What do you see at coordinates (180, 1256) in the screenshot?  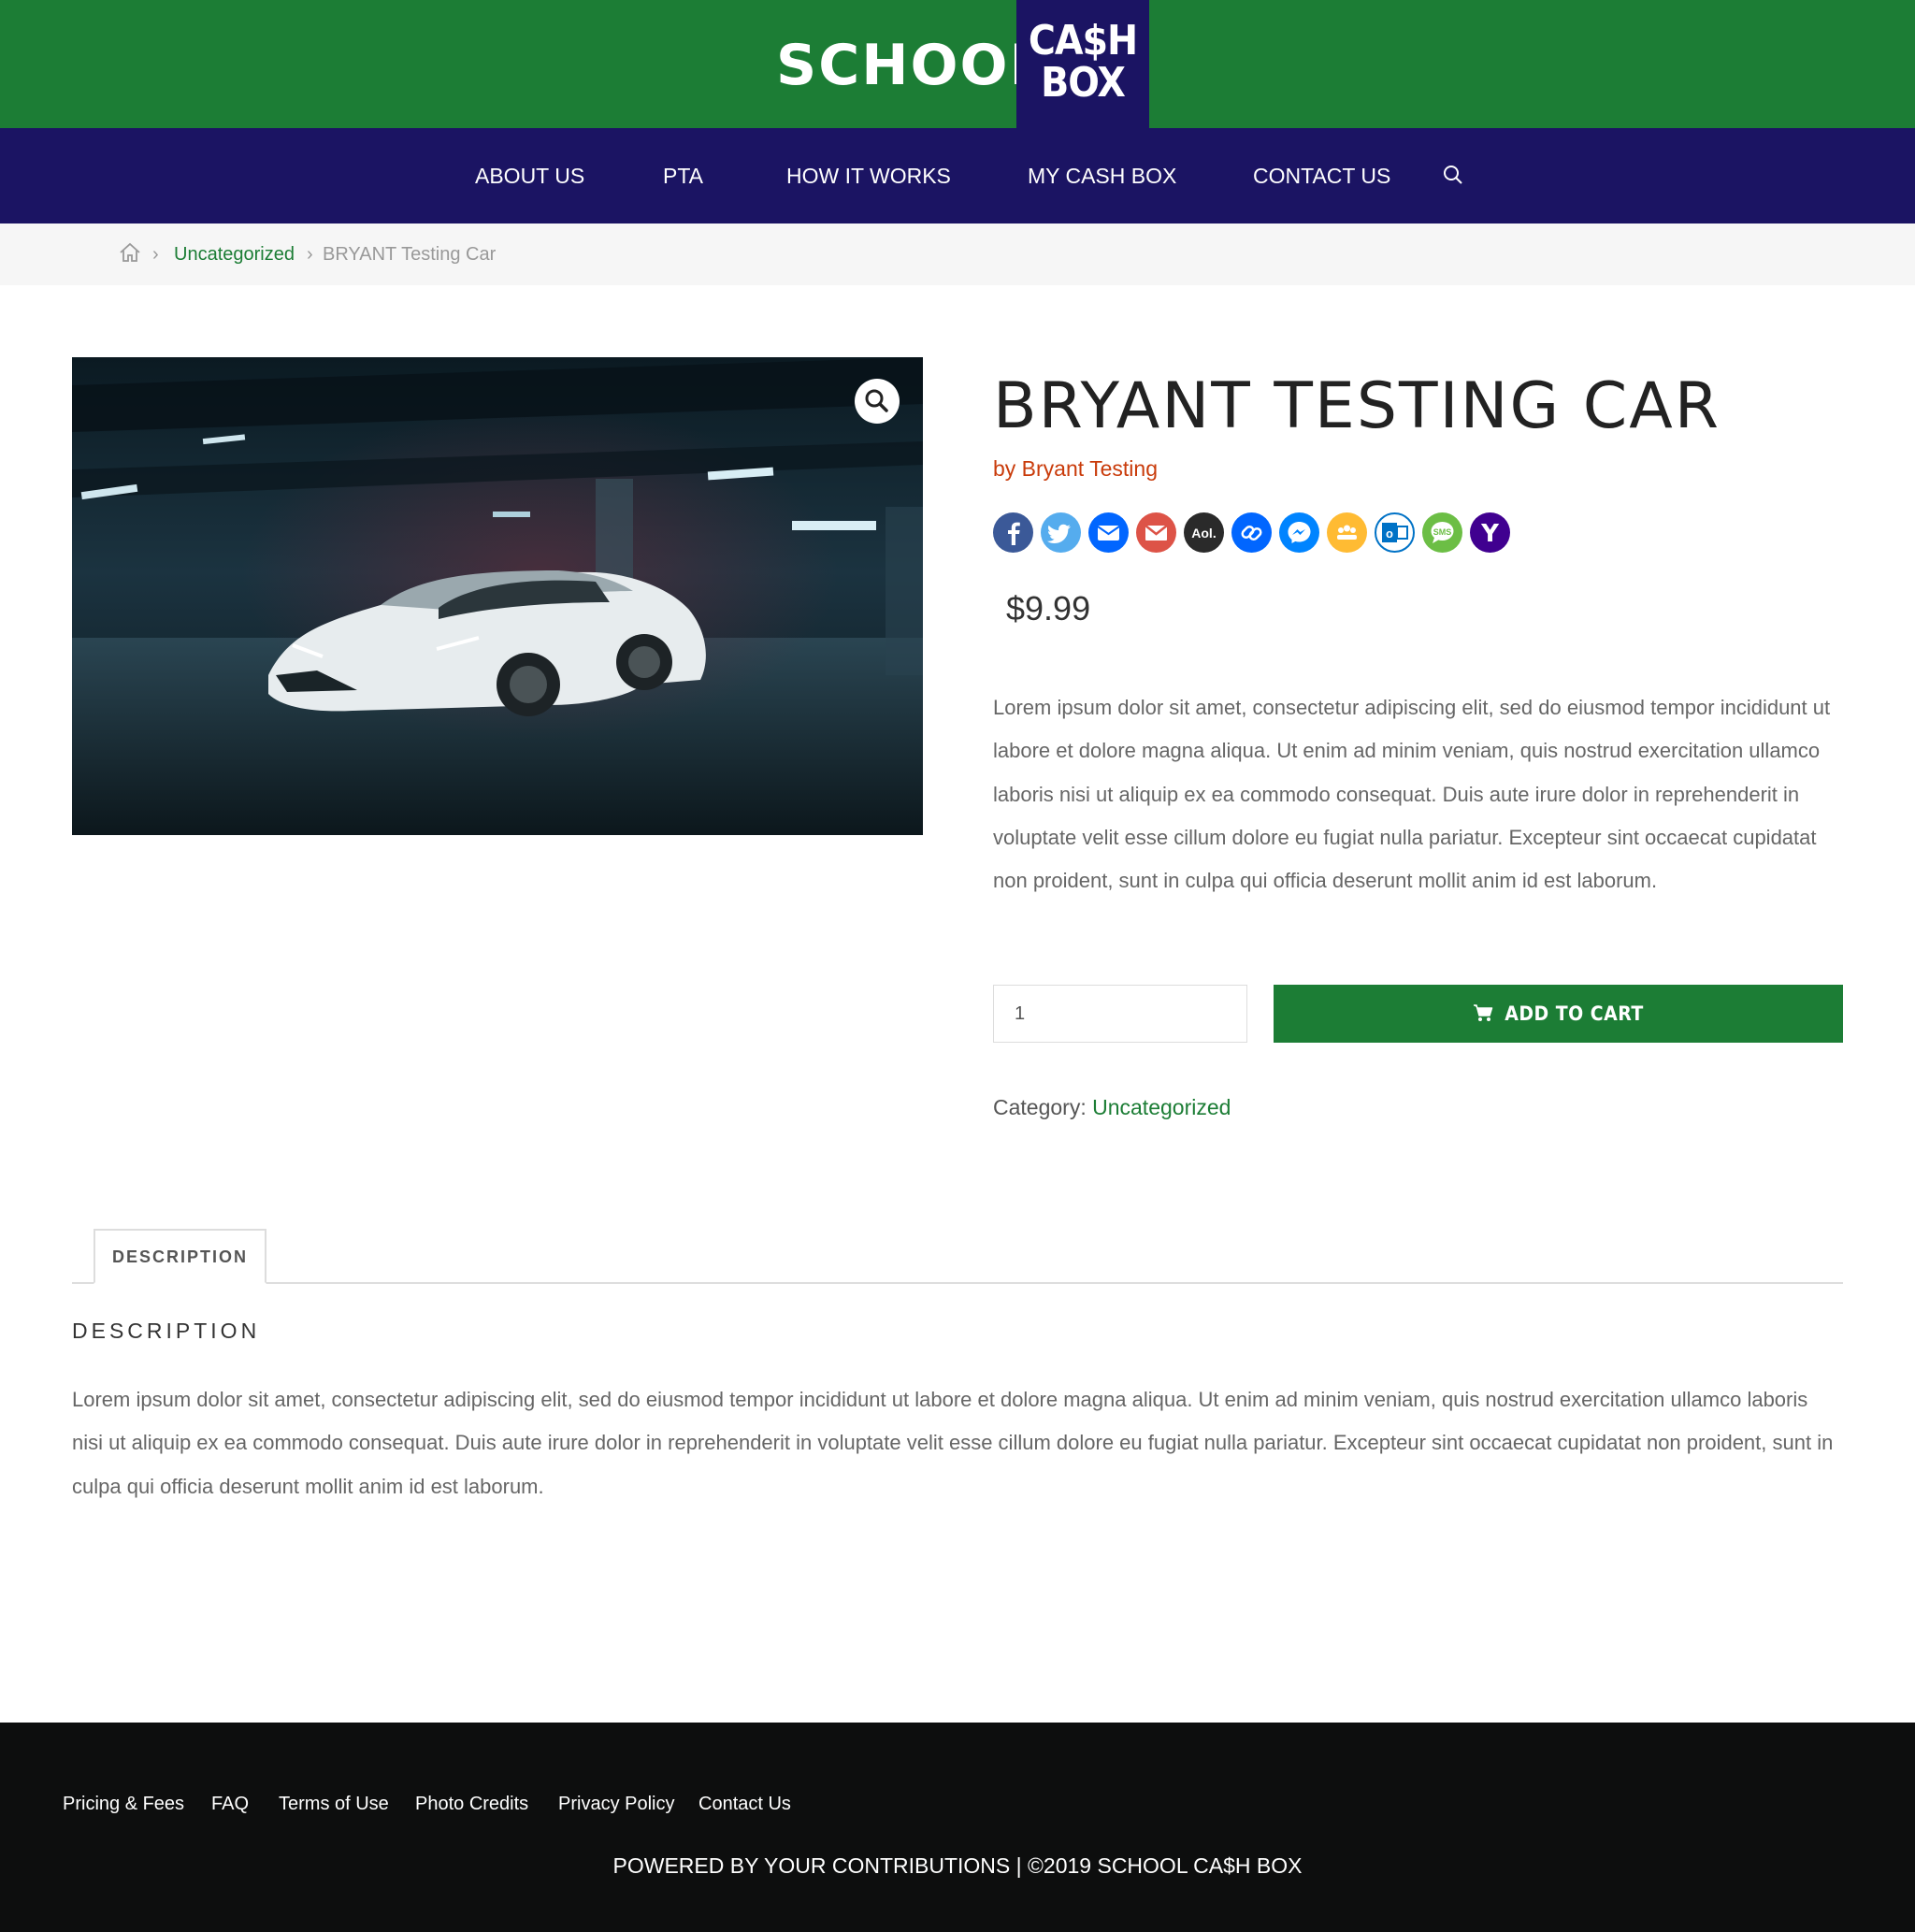 I see `tab-description: DESCRIPTION` at bounding box center [180, 1256].